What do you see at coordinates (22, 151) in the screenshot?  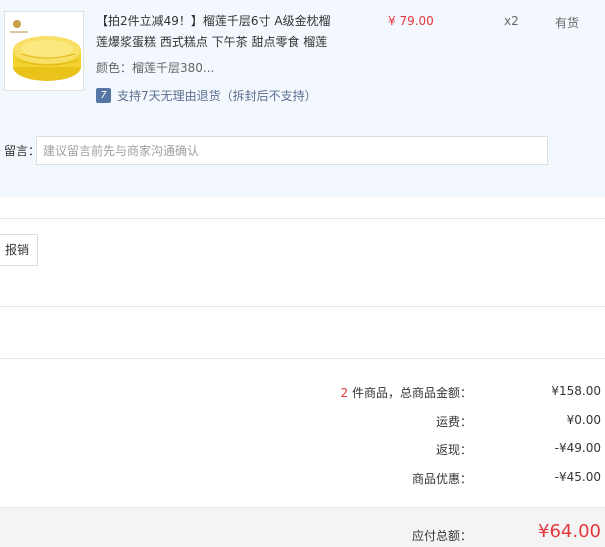 I see `remark-label: 留言：` at bounding box center [22, 151].